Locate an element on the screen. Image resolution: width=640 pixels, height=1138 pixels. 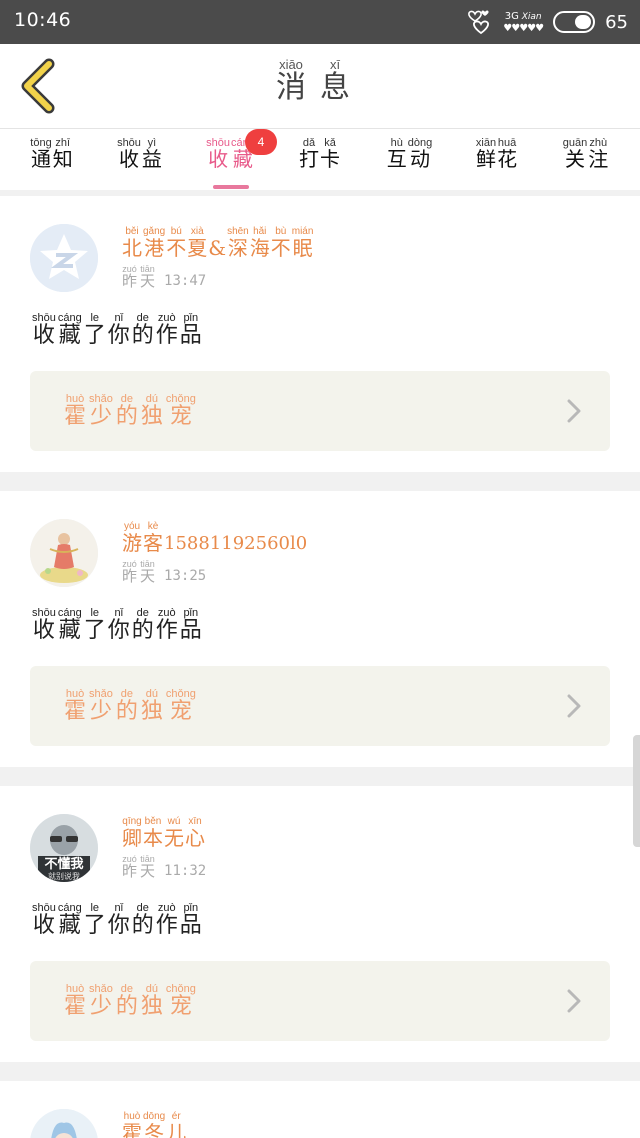
action-char: shōu 收 is located at coordinates (44, 624).